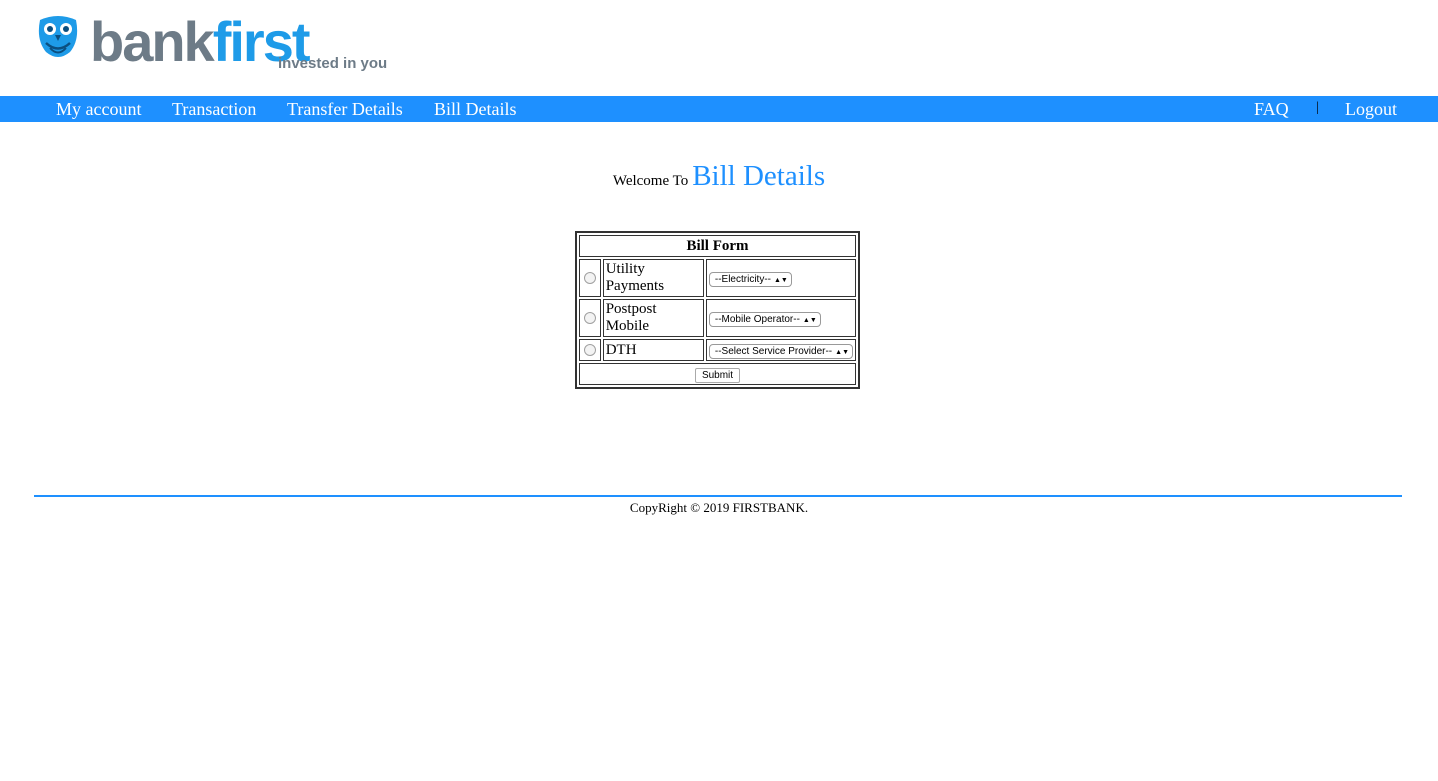  I want to click on bill-row-dth: DTH --Select Service Provider-- ▲▼, so click(717, 350).